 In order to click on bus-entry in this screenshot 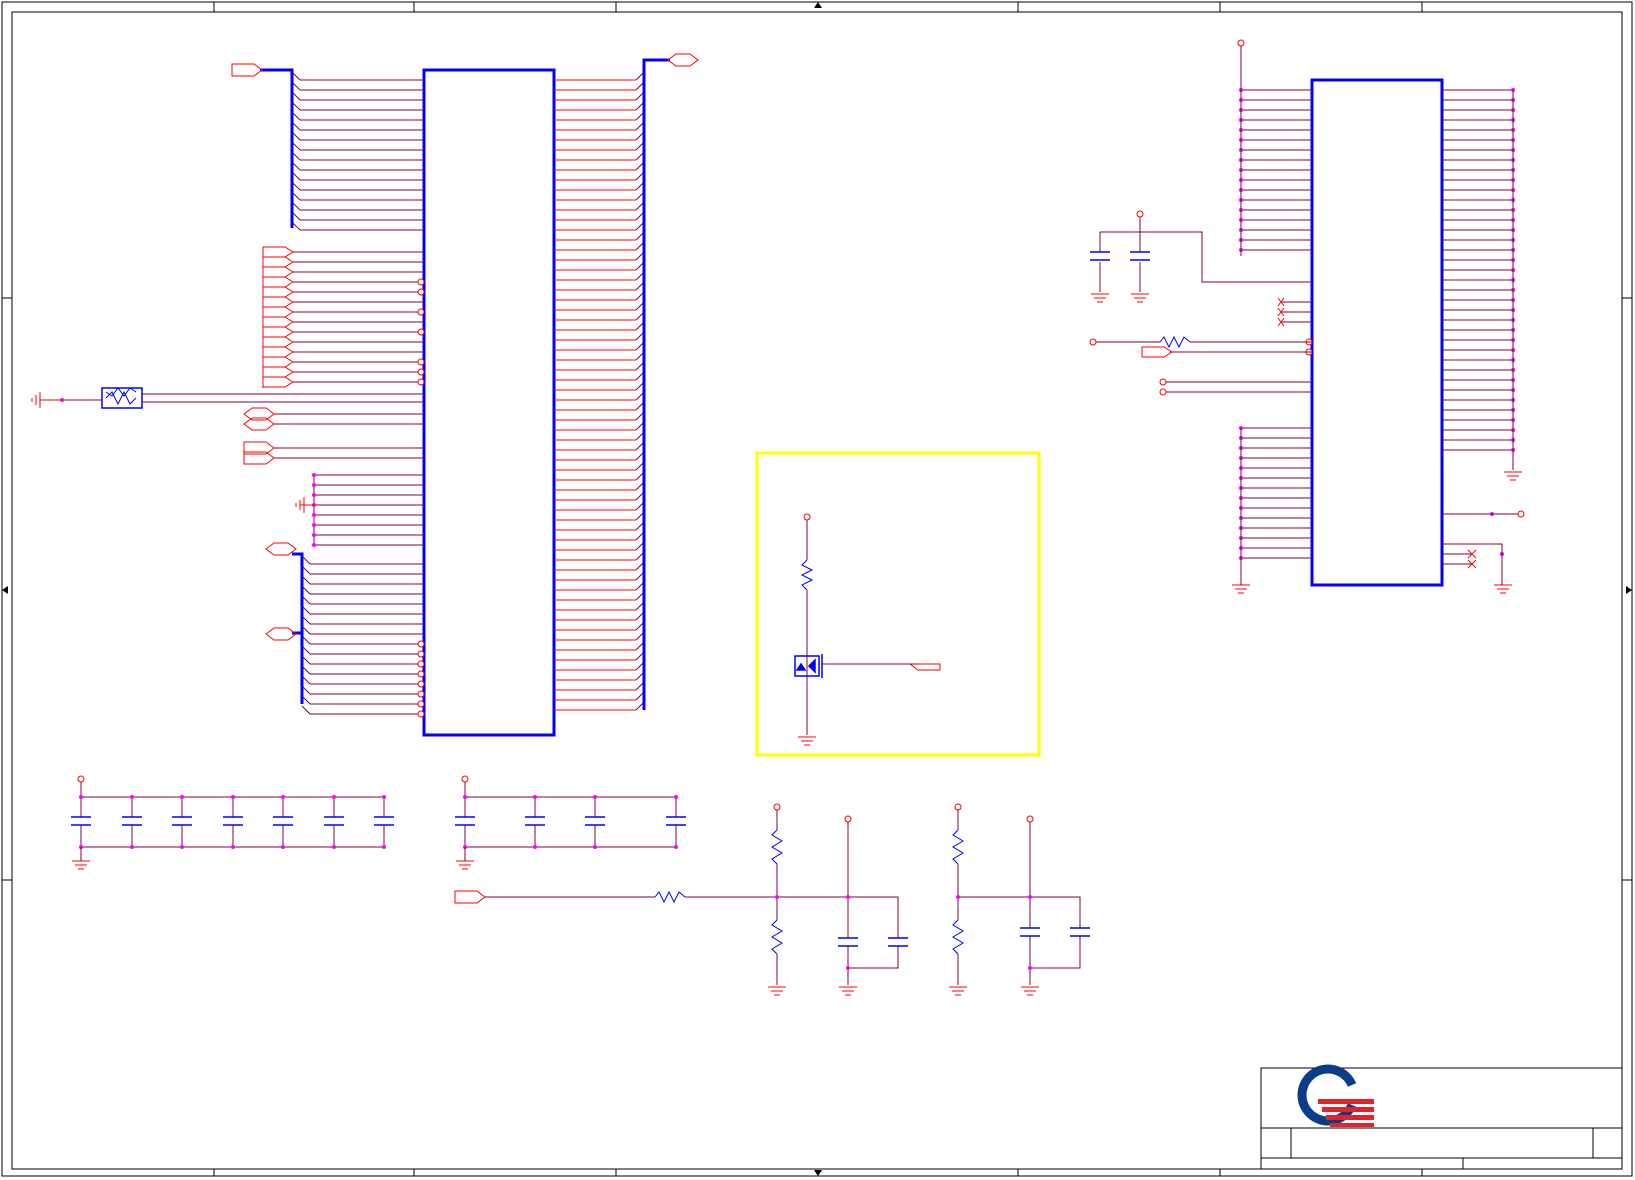, I will do `click(306, 710)`.